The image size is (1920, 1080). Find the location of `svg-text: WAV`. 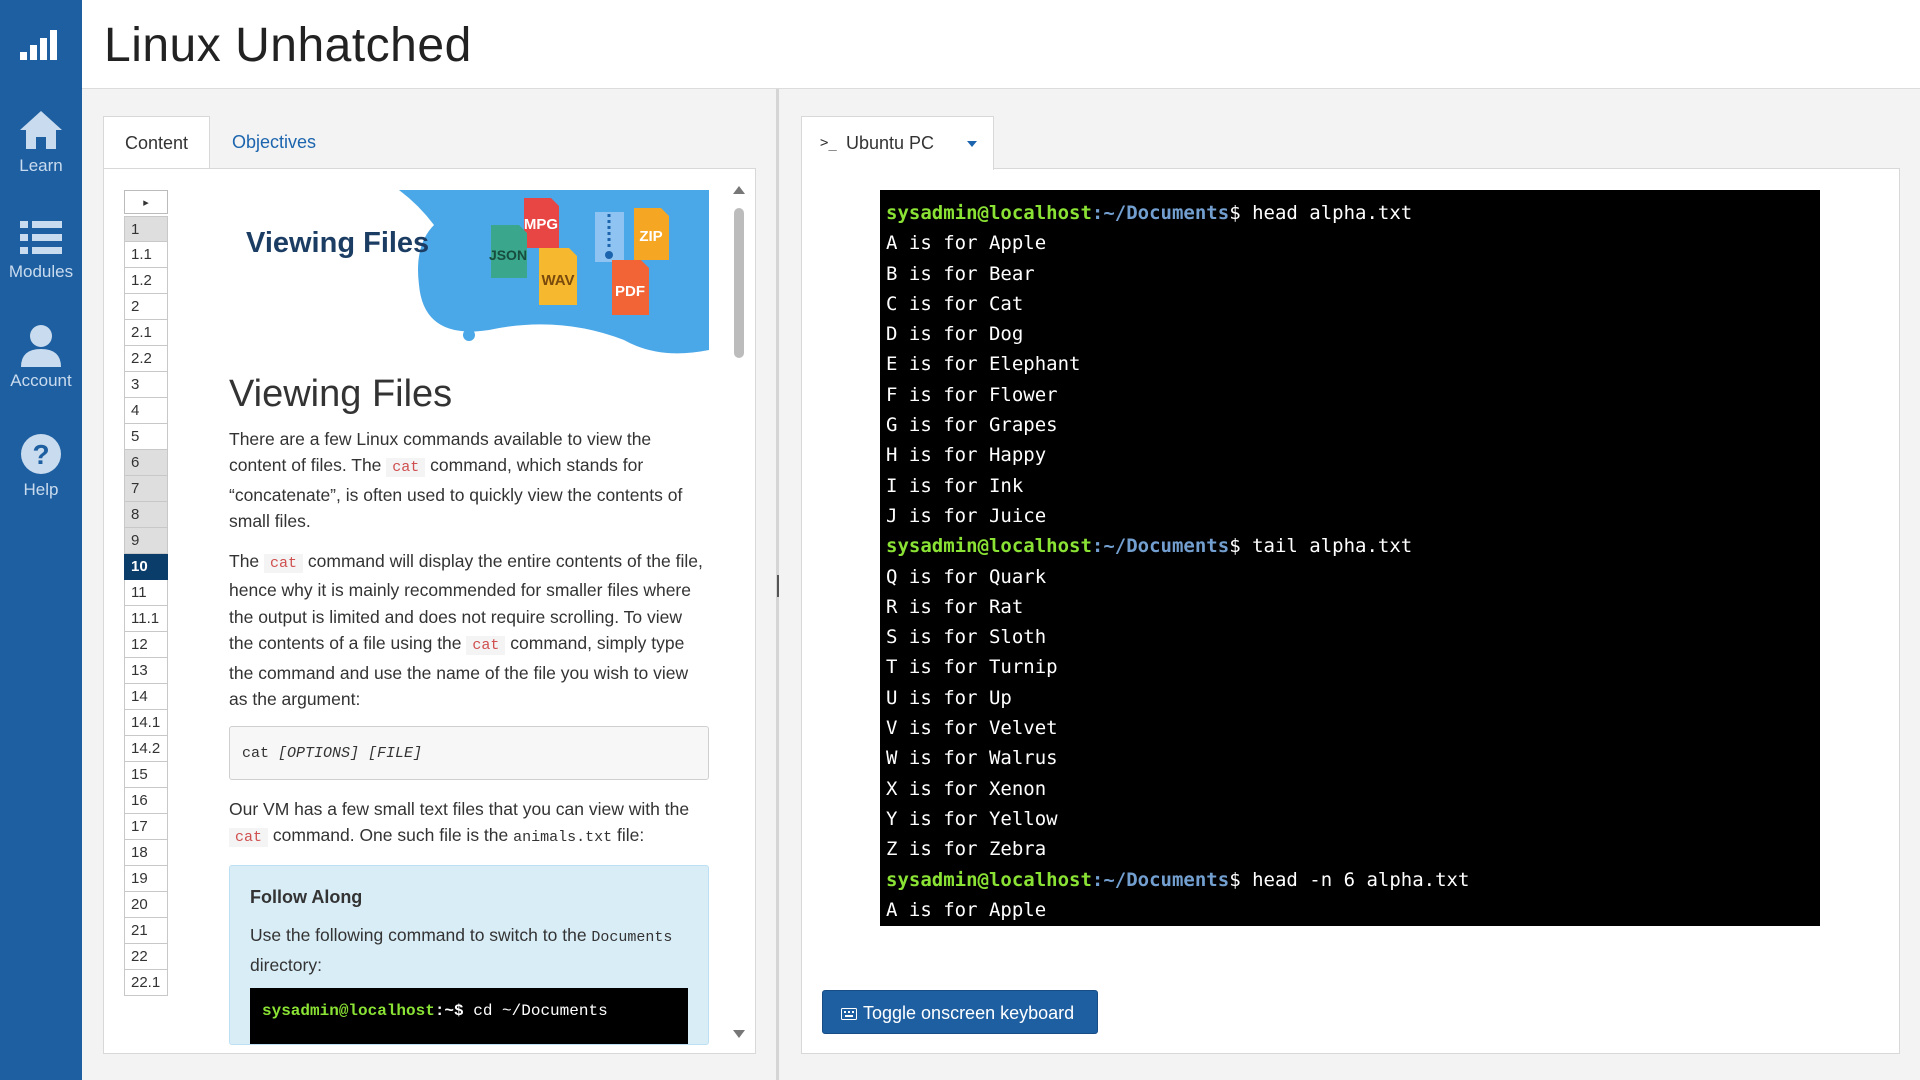

svg-text: WAV is located at coordinates (557, 280).